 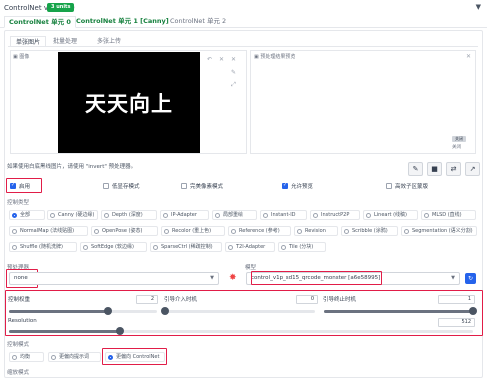 I want to click on arrow-up-icon: ↗, so click(x=472, y=169).